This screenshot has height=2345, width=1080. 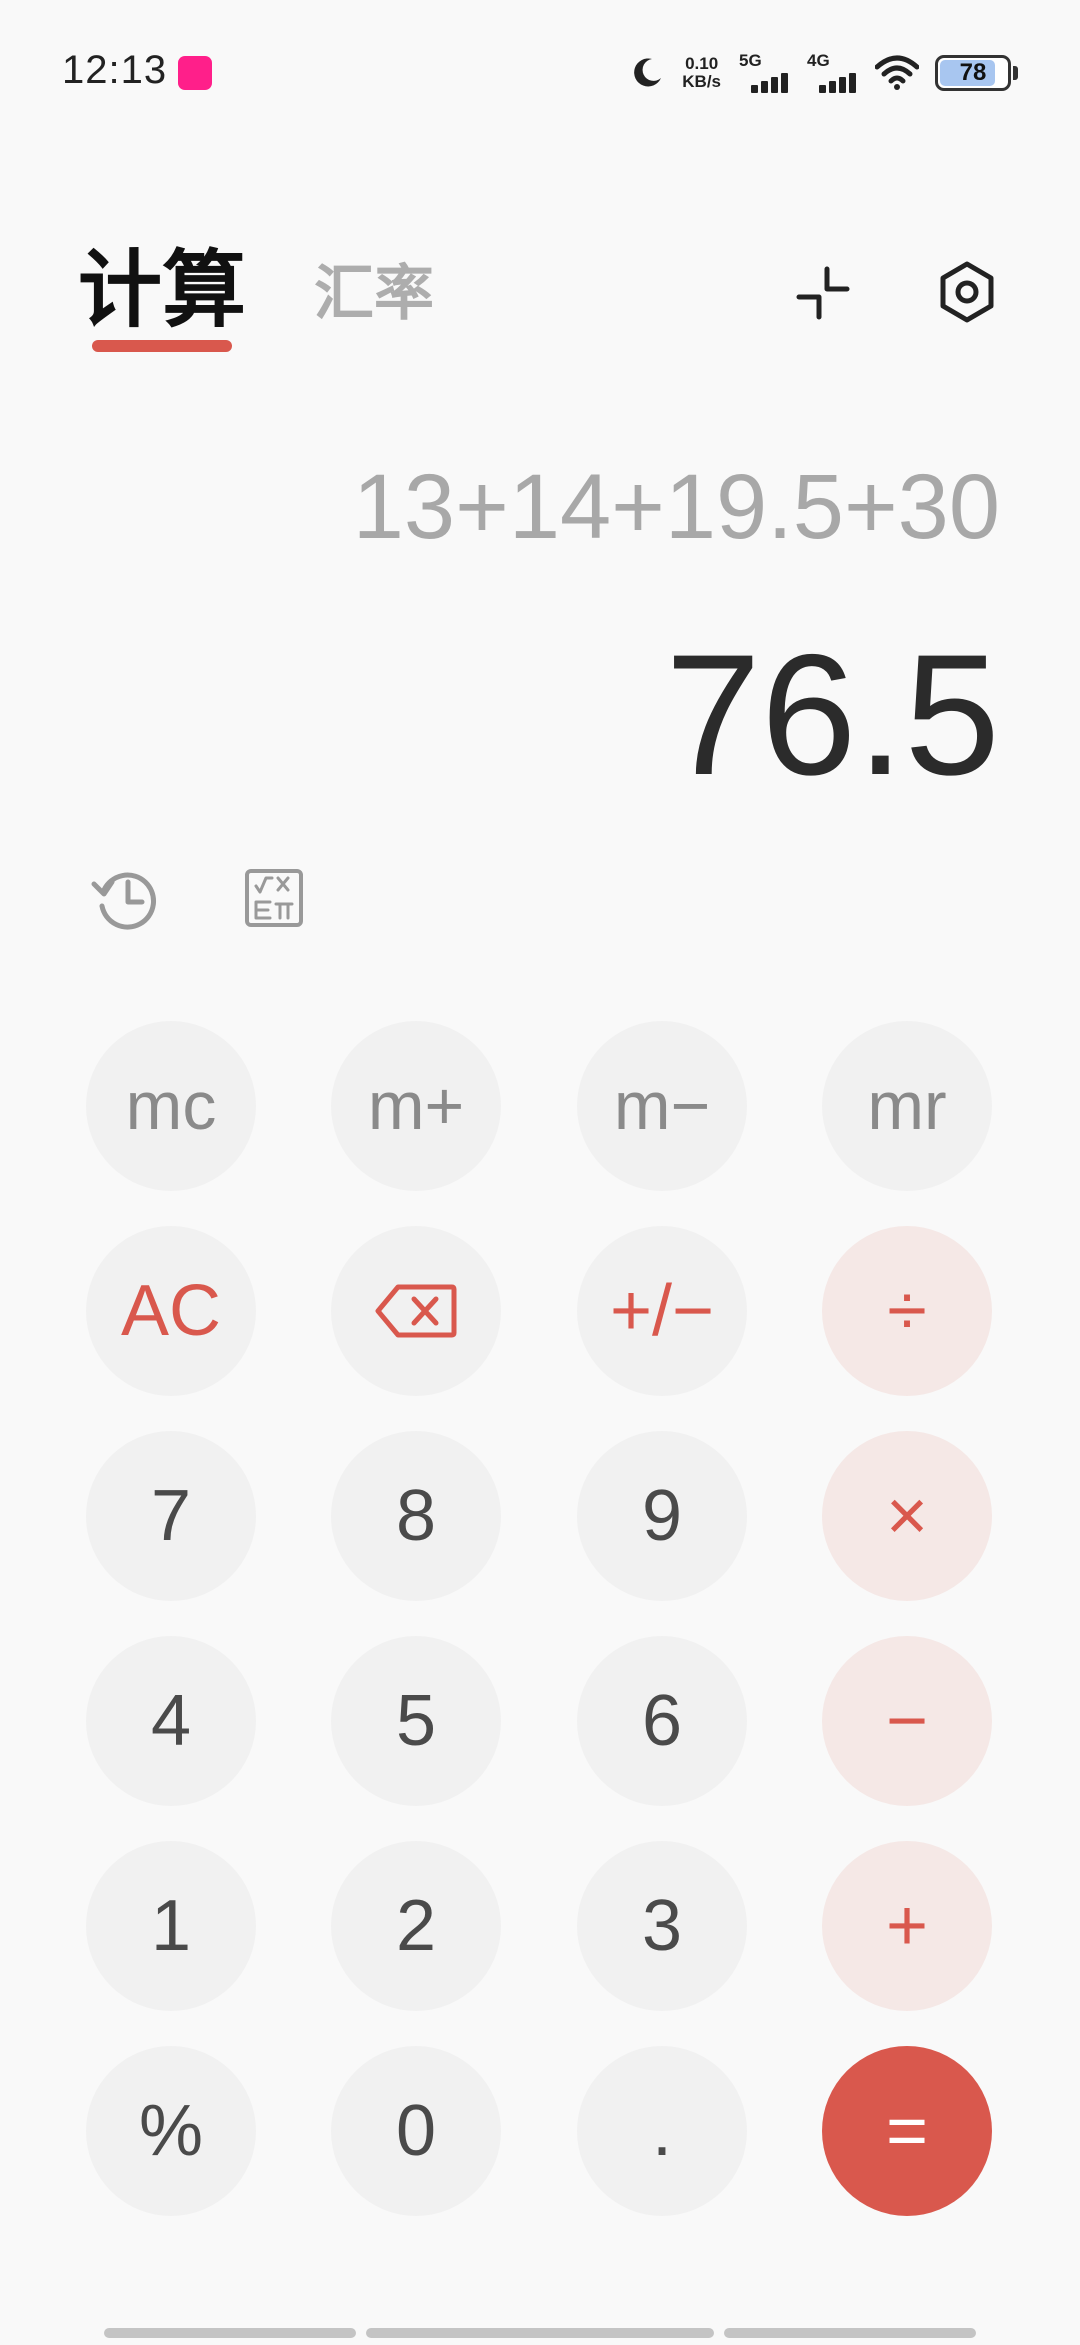 What do you see at coordinates (274, 898) in the screenshot?
I see `scientific-icon` at bounding box center [274, 898].